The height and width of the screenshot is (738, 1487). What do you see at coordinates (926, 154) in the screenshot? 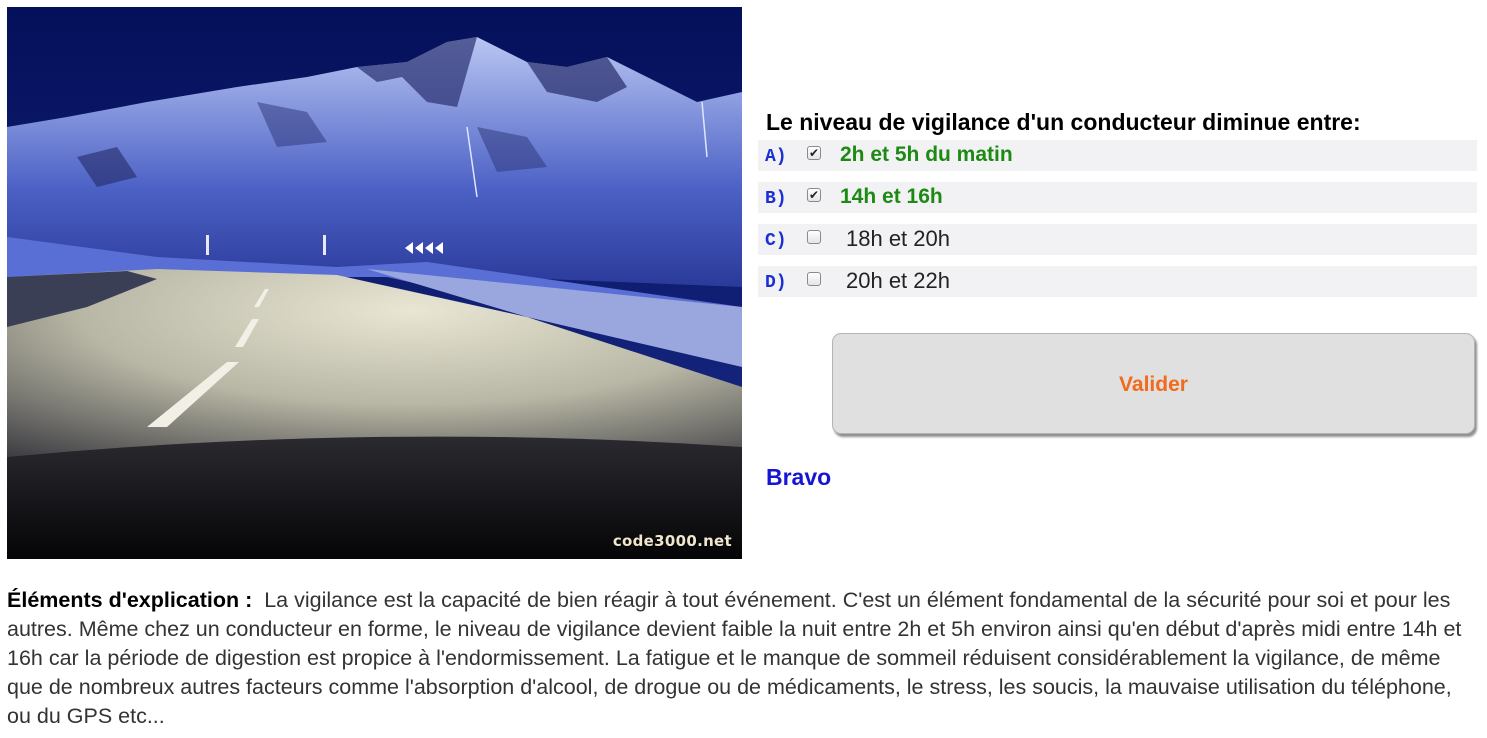
I see `option-label: 2h et 5h du matin` at bounding box center [926, 154].